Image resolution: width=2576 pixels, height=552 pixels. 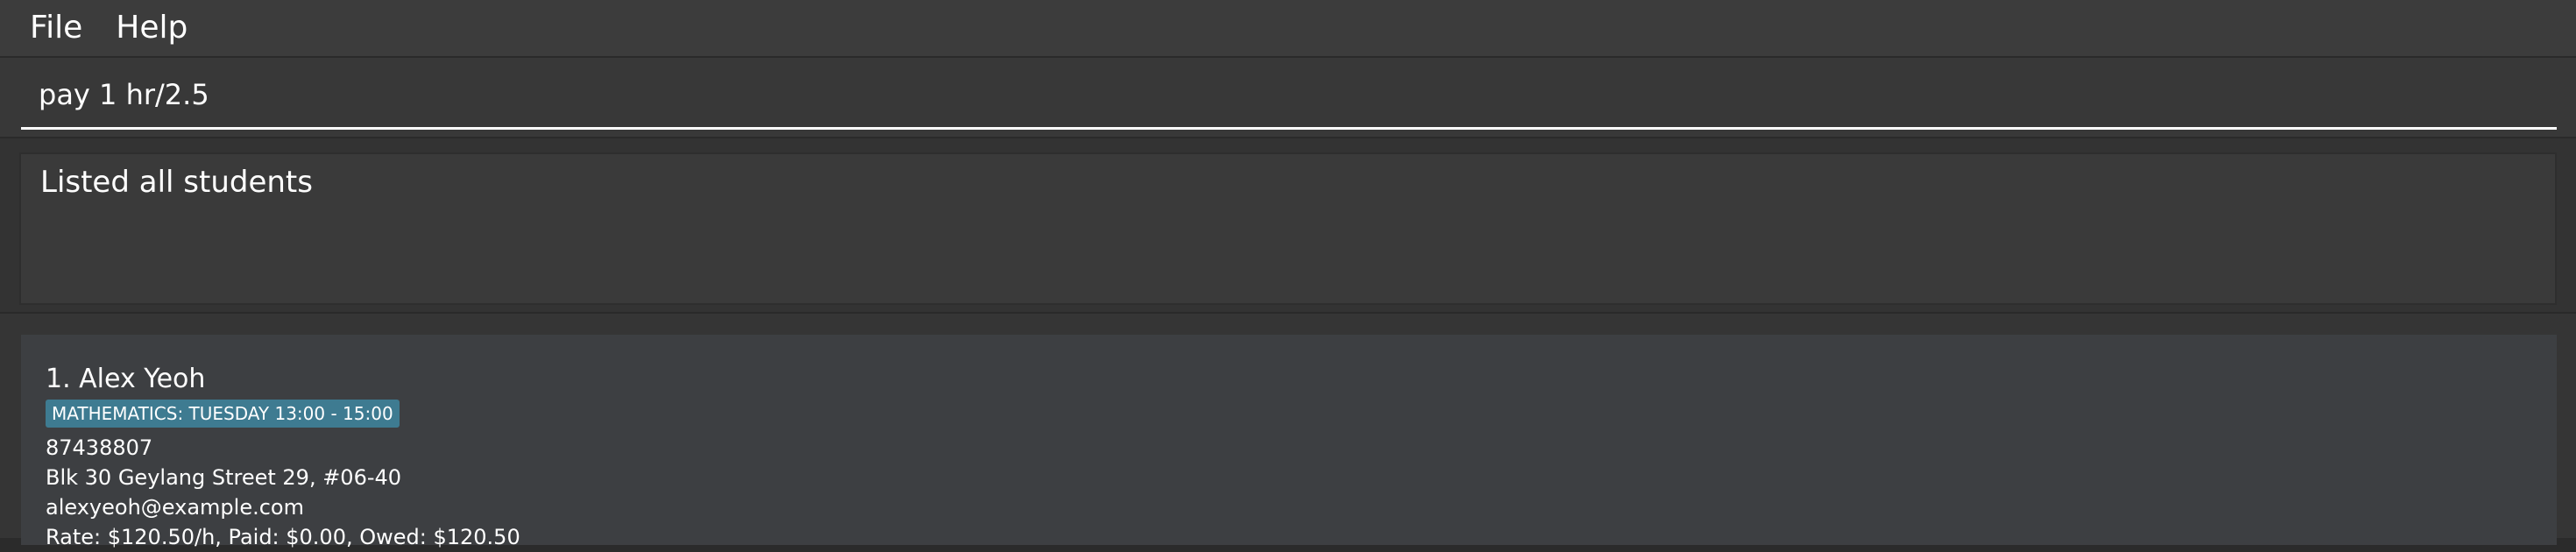 What do you see at coordinates (126, 379) in the screenshot?
I see `student-name: 1. Alex Yeoh` at bounding box center [126, 379].